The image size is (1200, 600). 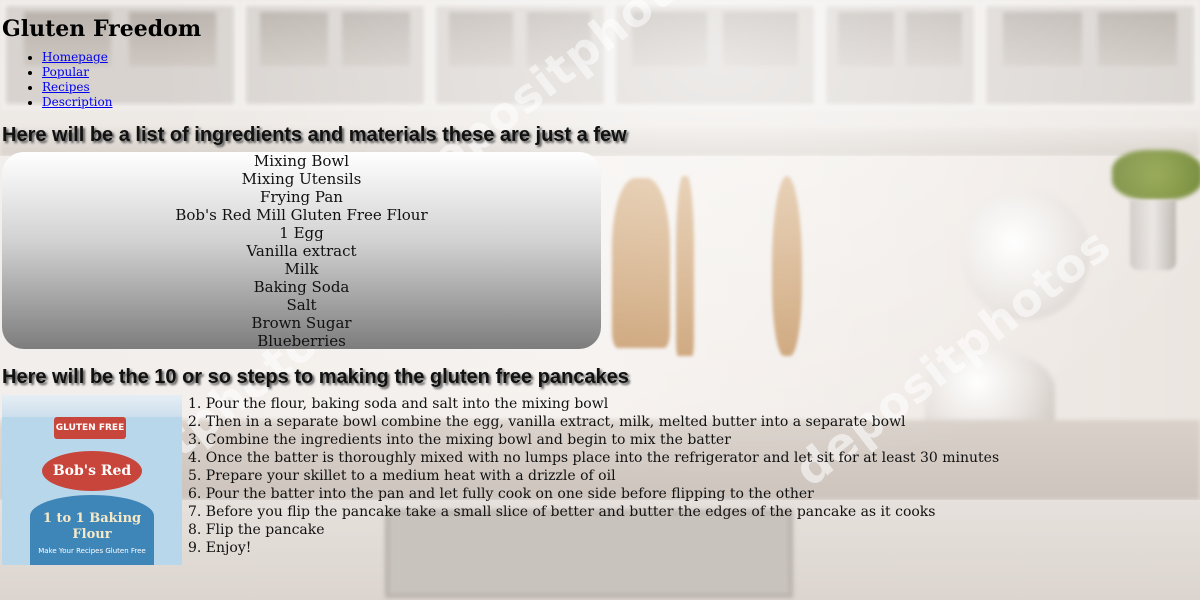 What do you see at coordinates (92, 526) in the screenshot?
I see `product-name: 1 to 1 Baking Flour` at bounding box center [92, 526].